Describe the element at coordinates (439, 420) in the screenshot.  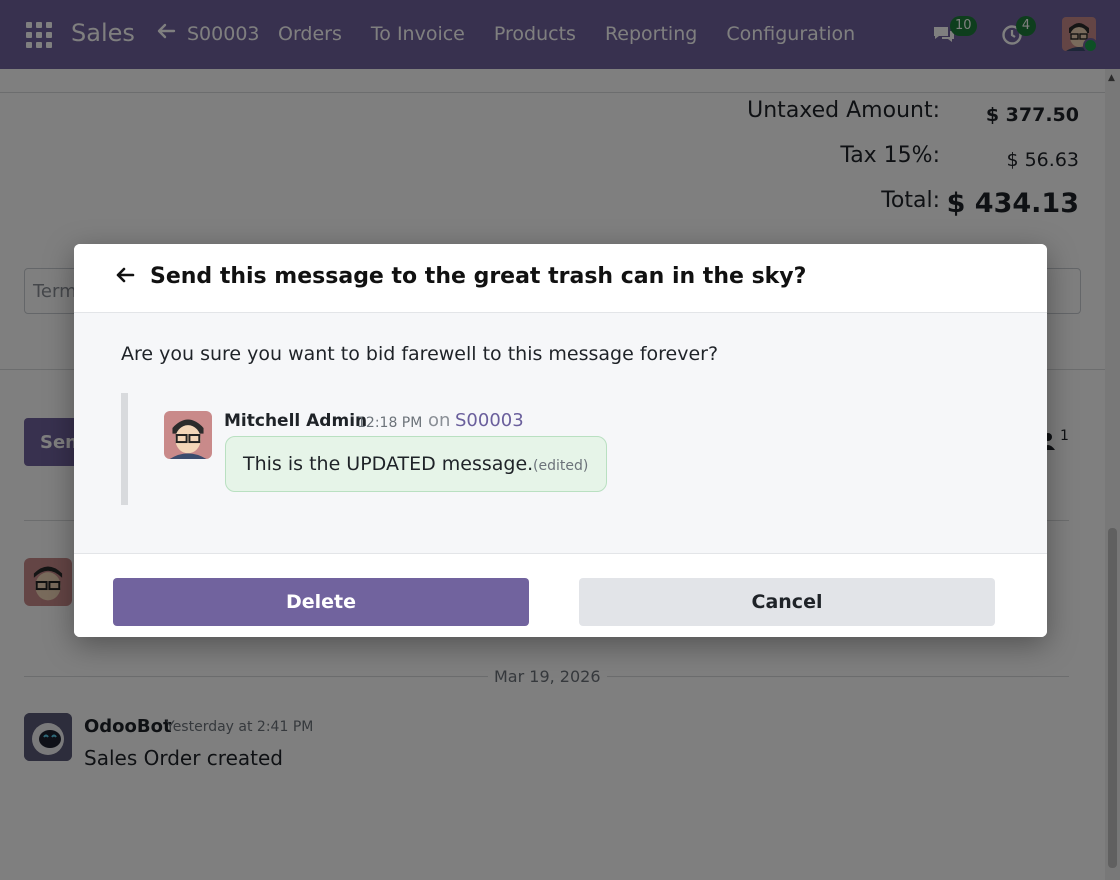
I see `message-on-label: on` at that location.